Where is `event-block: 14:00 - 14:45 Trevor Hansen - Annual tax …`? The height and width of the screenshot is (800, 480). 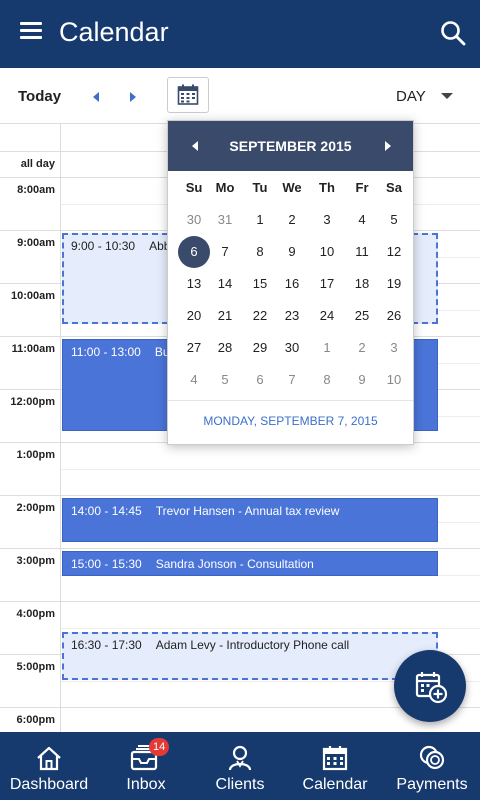 event-block: 14:00 - 14:45 Trevor Hansen - Annual tax … is located at coordinates (250, 520).